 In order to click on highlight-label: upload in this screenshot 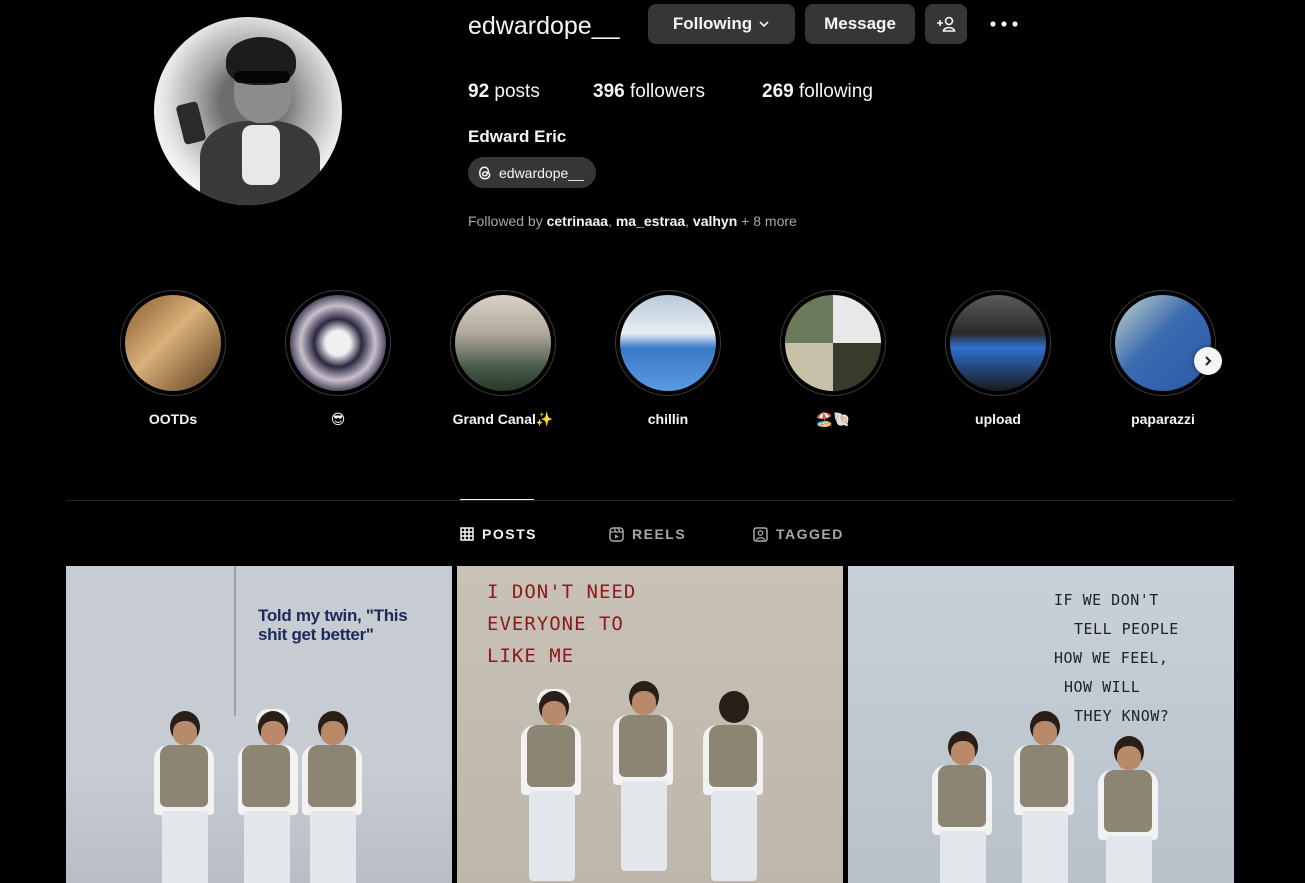, I will do `click(998, 419)`.